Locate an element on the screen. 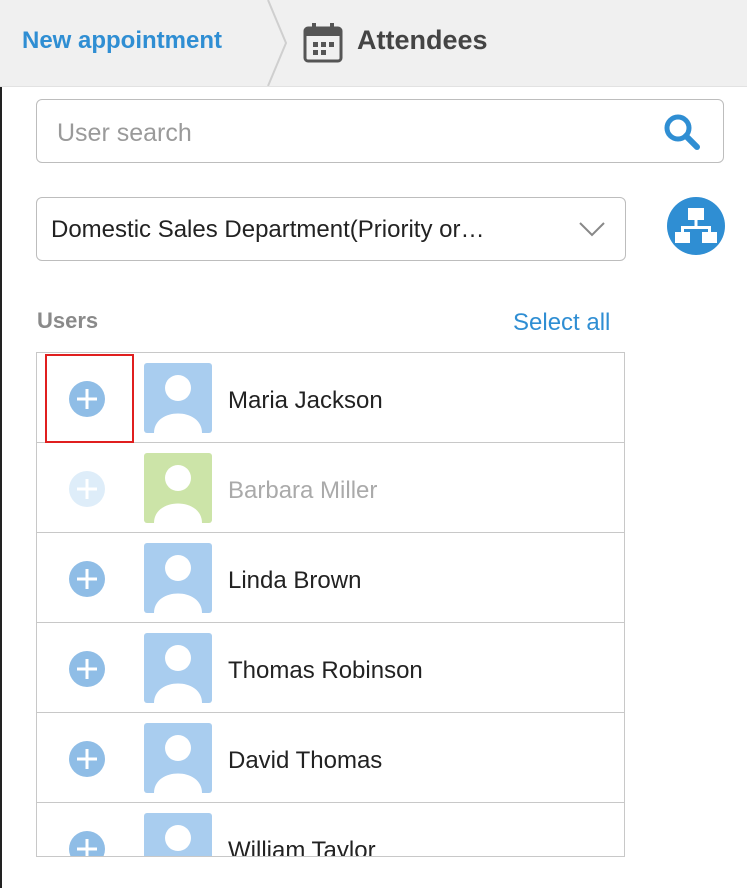 This screenshot has width=747, height=890. user-name: Thomas Robinson is located at coordinates (325, 670).